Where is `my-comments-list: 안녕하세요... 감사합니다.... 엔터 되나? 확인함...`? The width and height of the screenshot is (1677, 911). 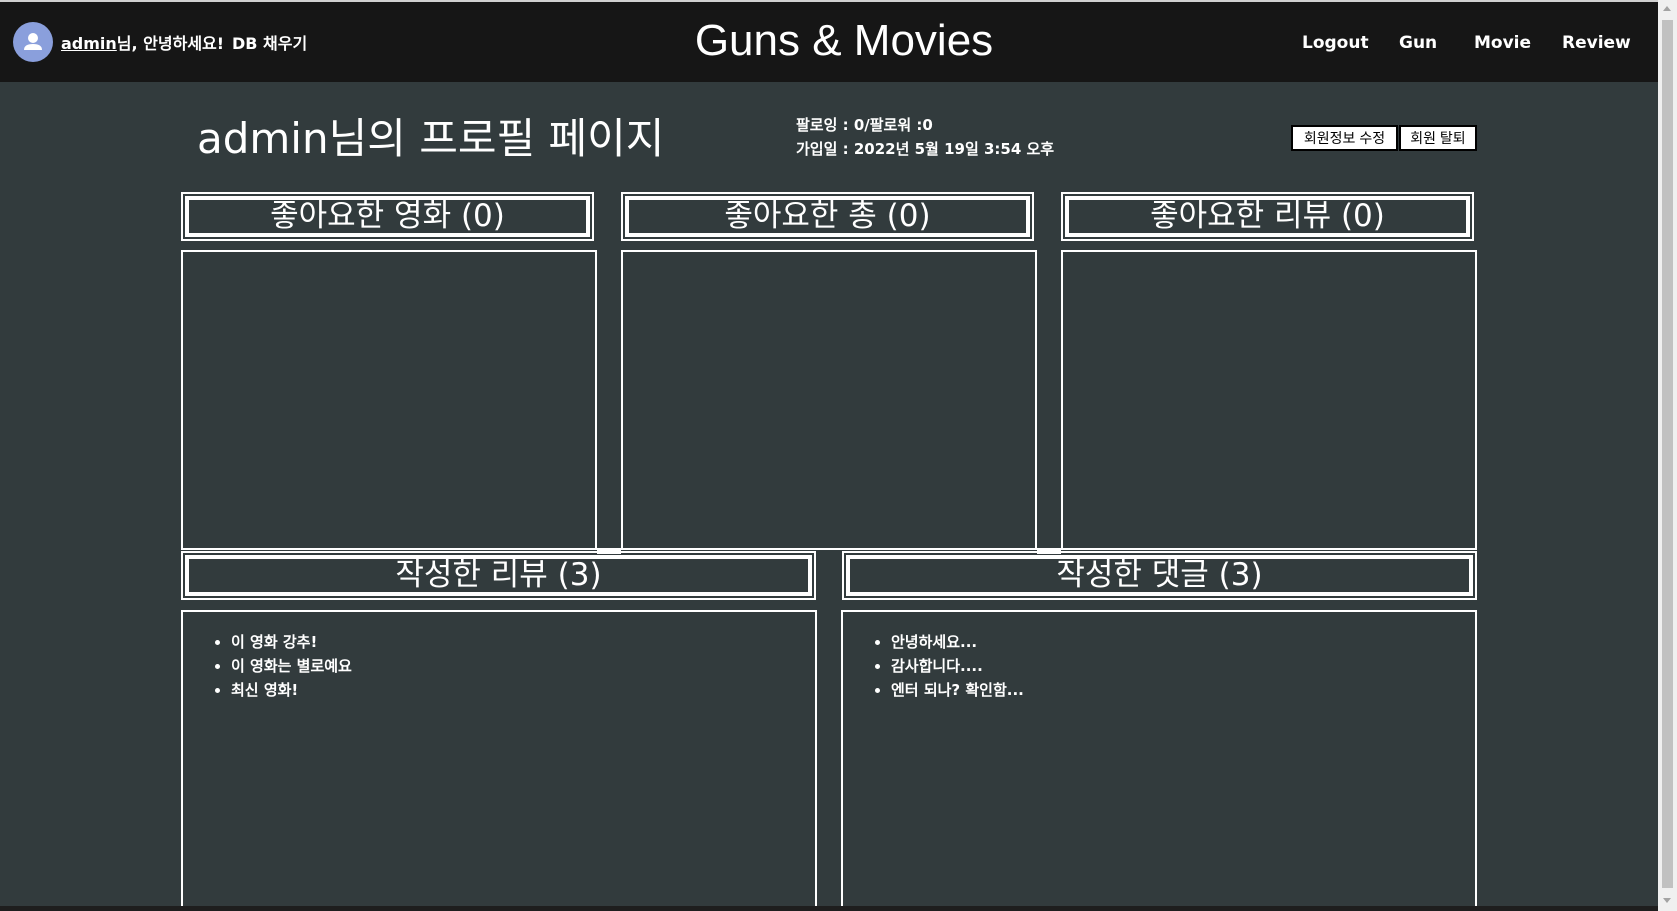 my-comments-list: 안녕하세요... 감사합니다.... 엔터 되나? 확인함... is located at coordinates (1159, 666).